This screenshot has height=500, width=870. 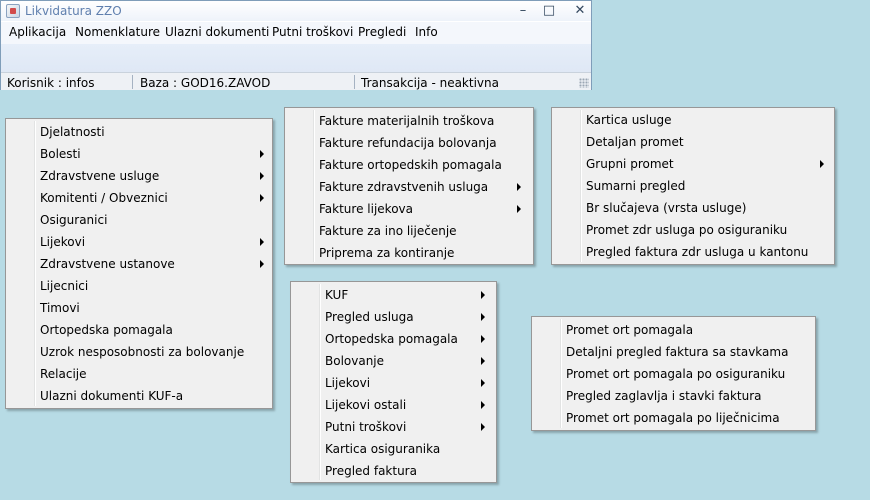 What do you see at coordinates (63, 374) in the screenshot?
I see `menu-item-label: Relacije` at bounding box center [63, 374].